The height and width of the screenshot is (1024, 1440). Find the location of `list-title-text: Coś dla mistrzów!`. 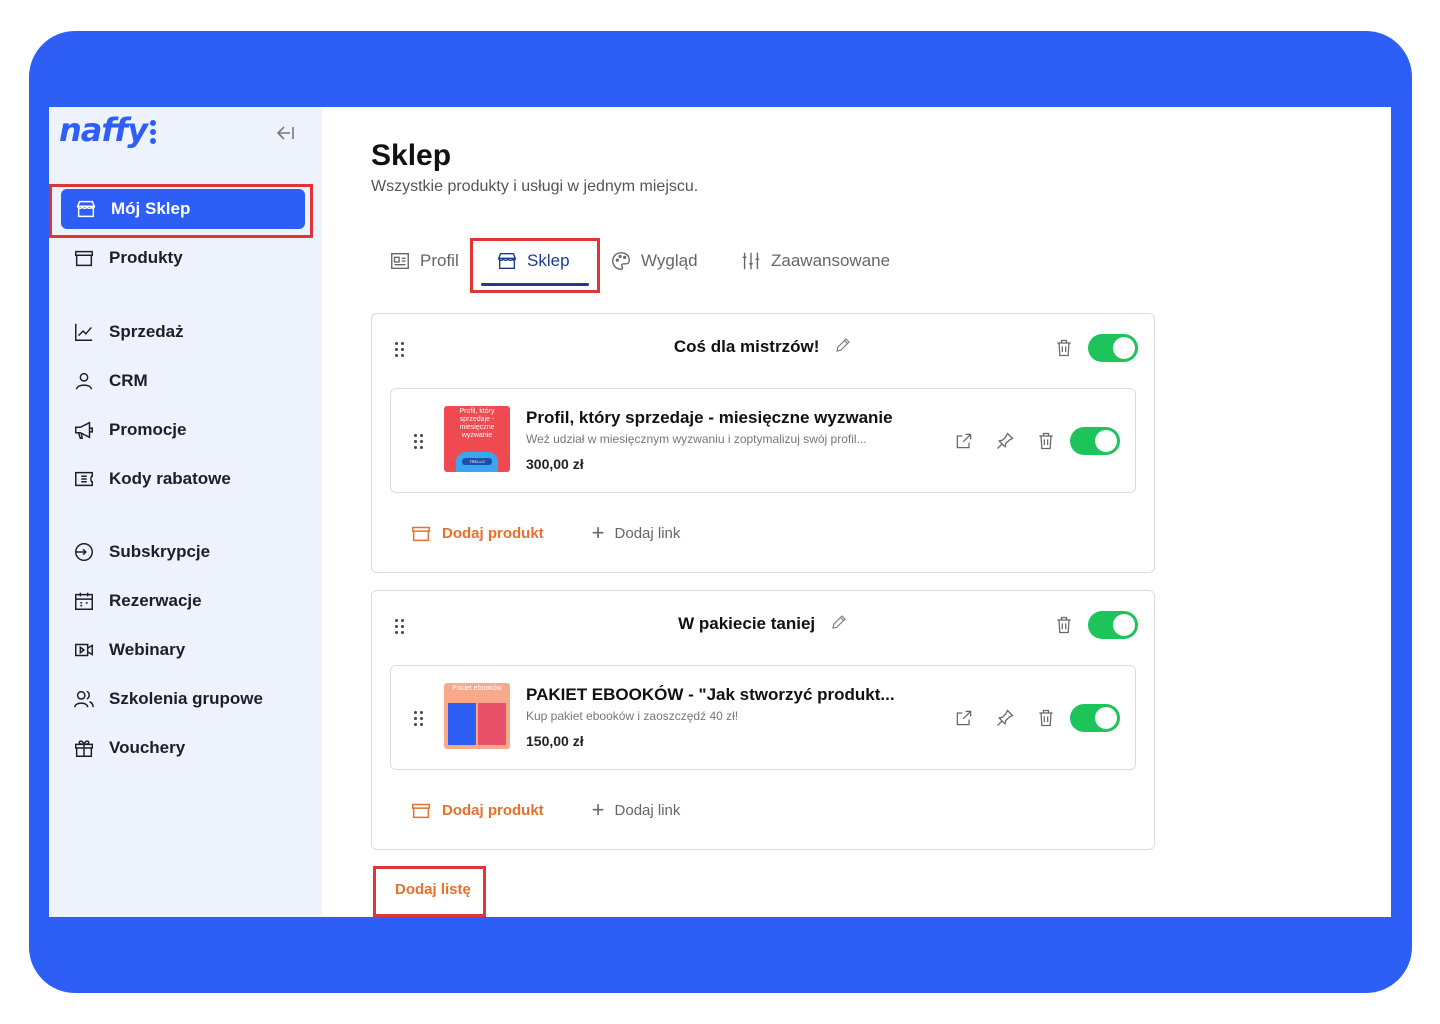

list-title-text: Coś dla mistrzów! is located at coordinates (746, 346).